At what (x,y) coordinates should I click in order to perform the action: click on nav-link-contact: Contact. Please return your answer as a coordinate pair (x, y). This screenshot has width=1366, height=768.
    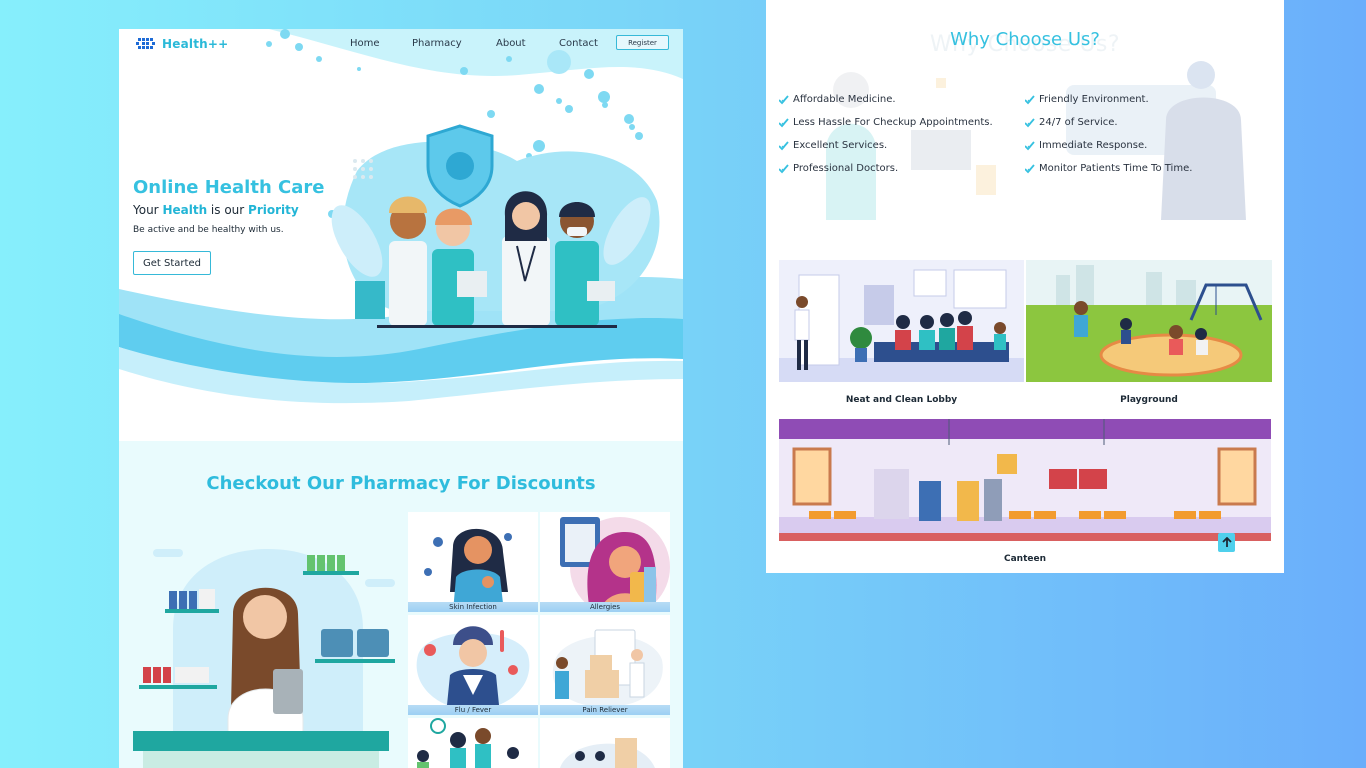
    Looking at the image, I should click on (578, 43).